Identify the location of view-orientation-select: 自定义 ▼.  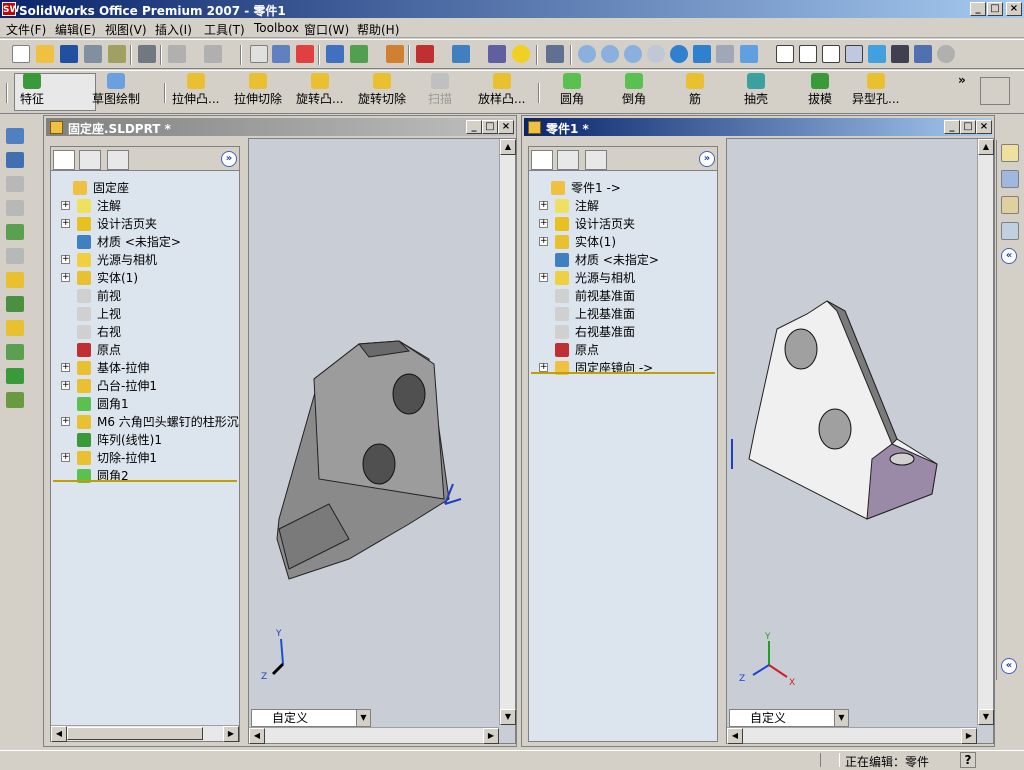
(789, 718).